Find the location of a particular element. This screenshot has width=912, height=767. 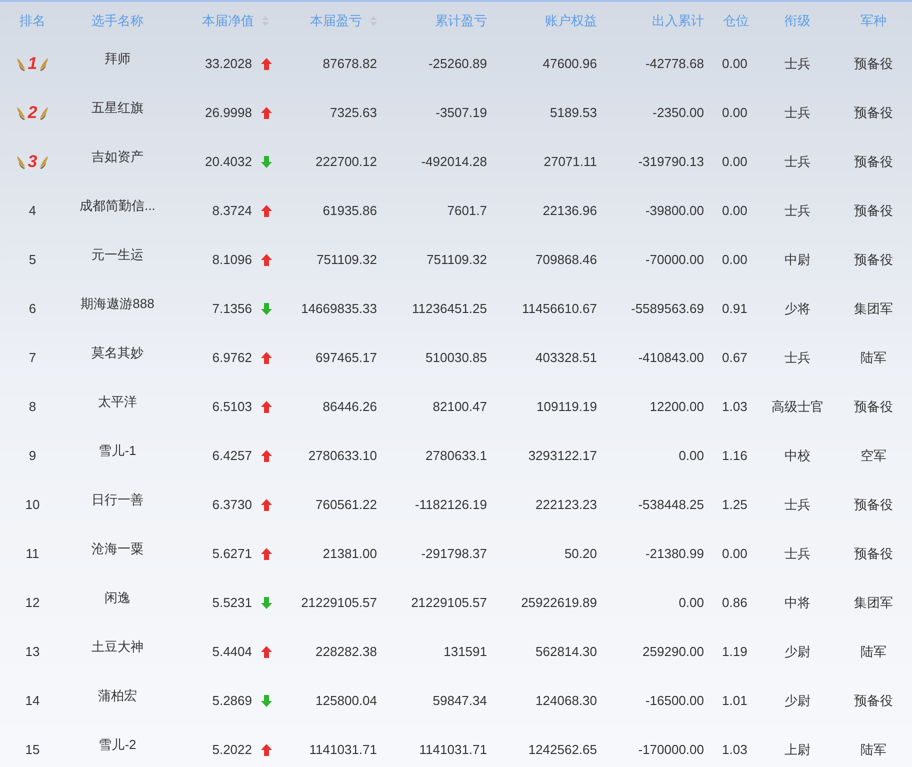

table-cell-text: 6.5103 is located at coordinates (232, 407).